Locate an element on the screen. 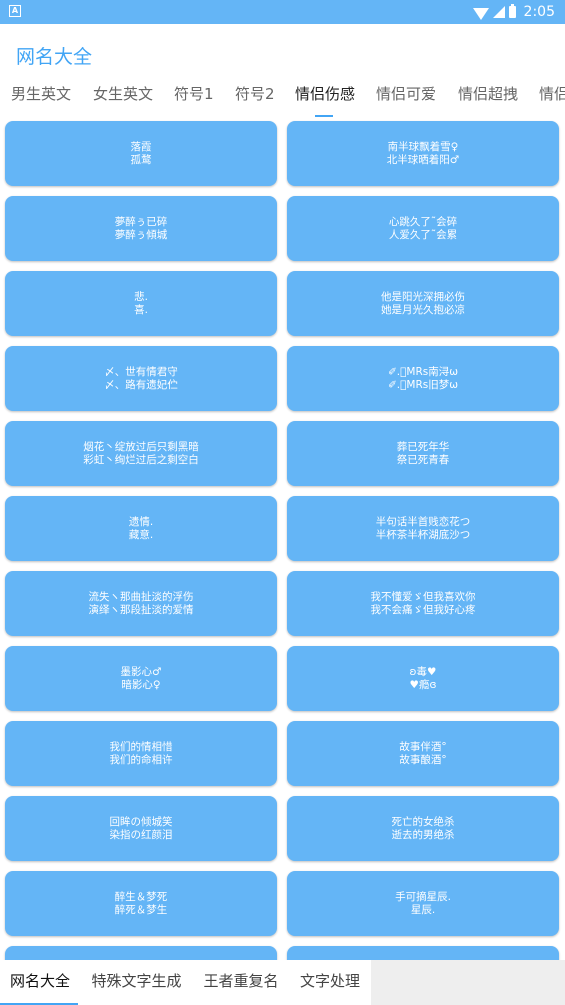  nickname-card: 南半球飘着雪♀ 北半球晒着阳♂ is located at coordinates (423, 153).